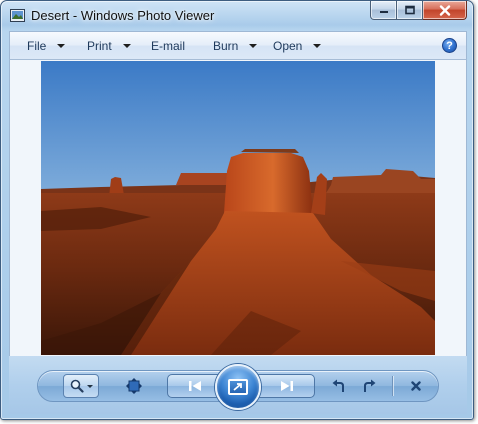  I want to click on rotate-left-icon, so click(338, 385).